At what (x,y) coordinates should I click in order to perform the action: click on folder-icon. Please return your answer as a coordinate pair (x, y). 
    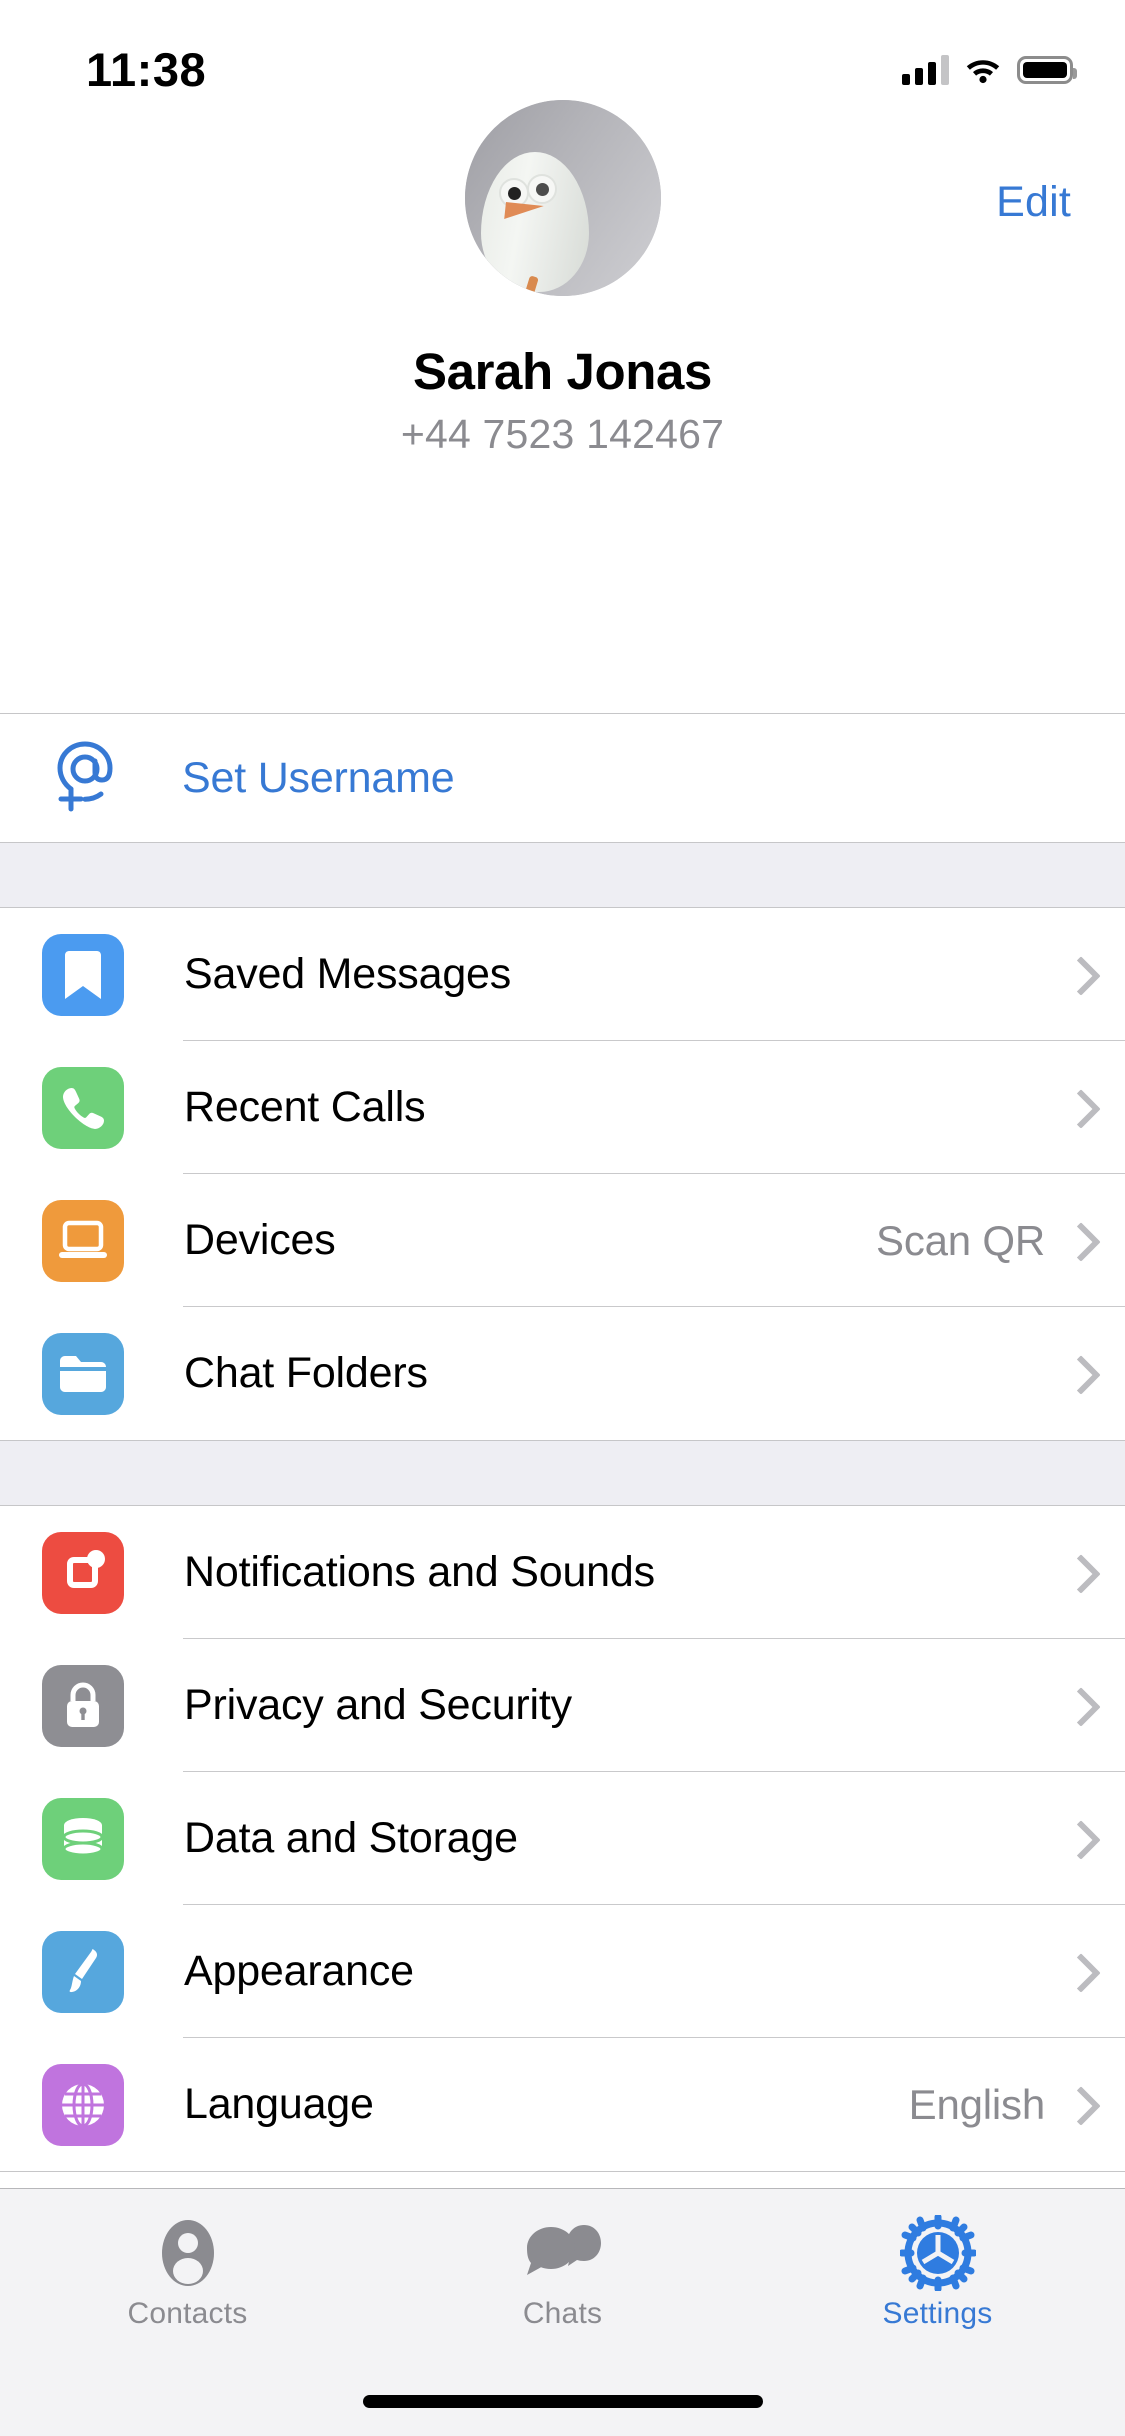
    Looking at the image, I should click on (83, 1373).